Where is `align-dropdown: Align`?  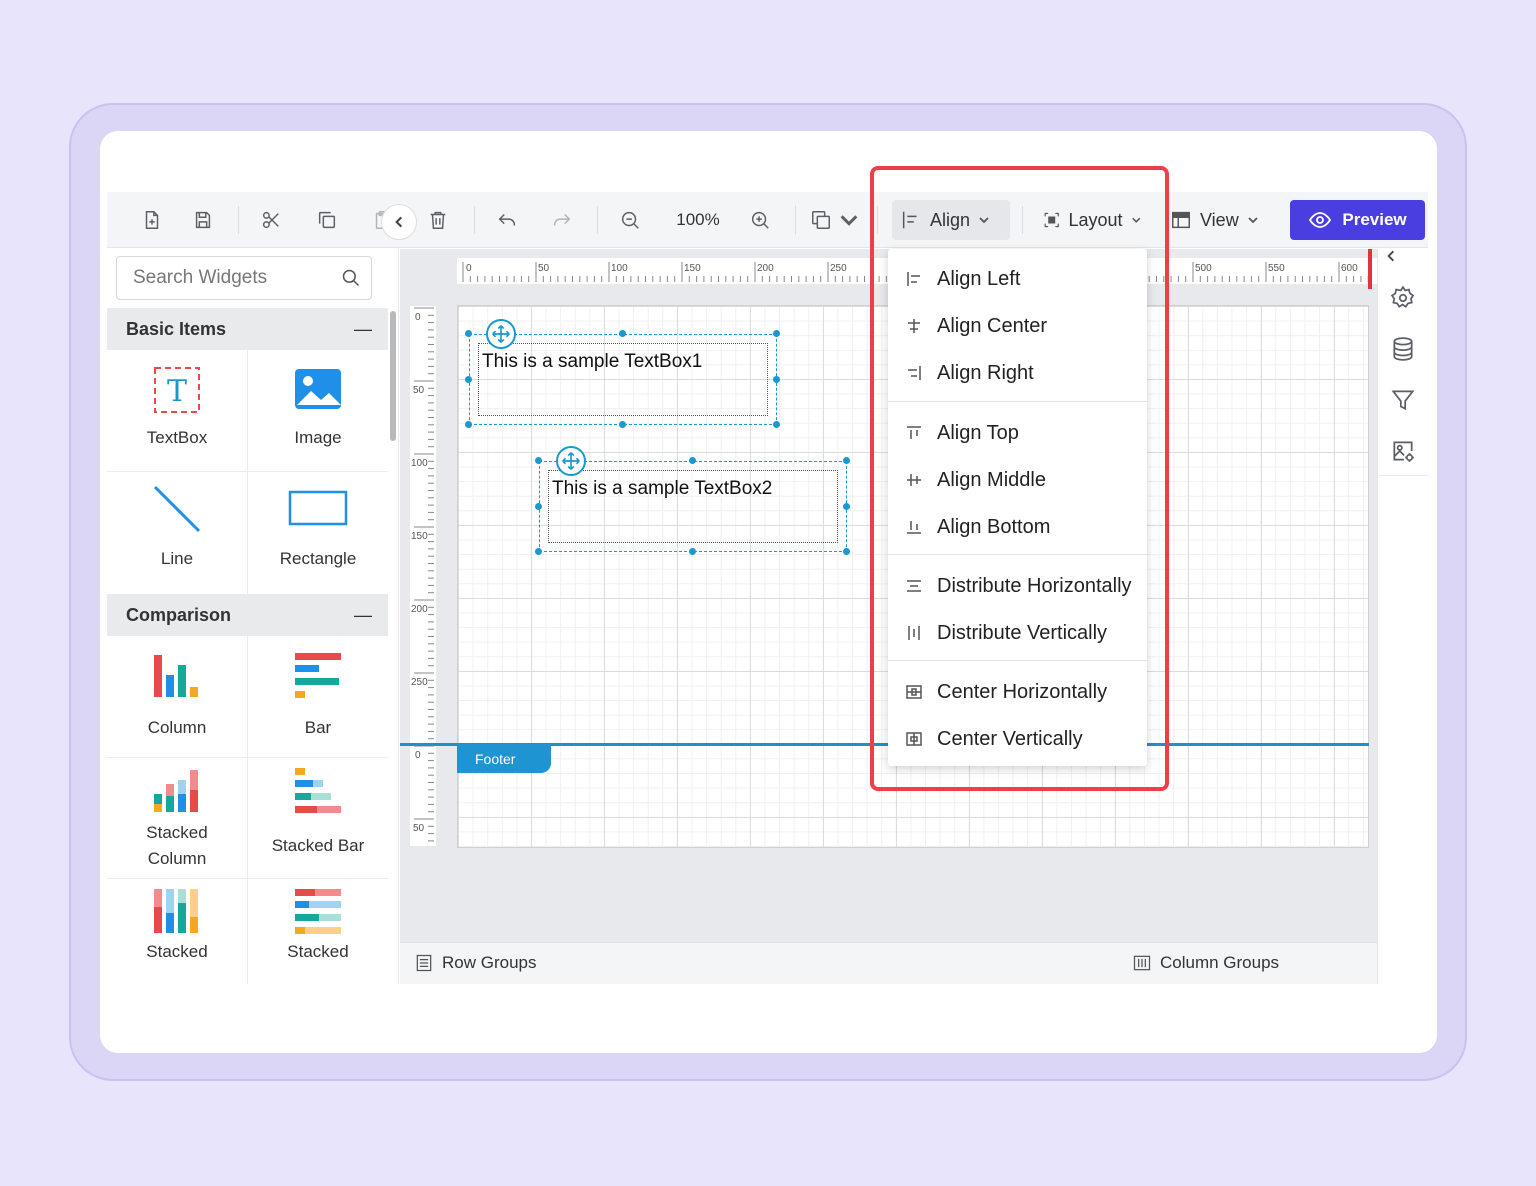 align-dropdown: Align is located at coordinates (951, 220).